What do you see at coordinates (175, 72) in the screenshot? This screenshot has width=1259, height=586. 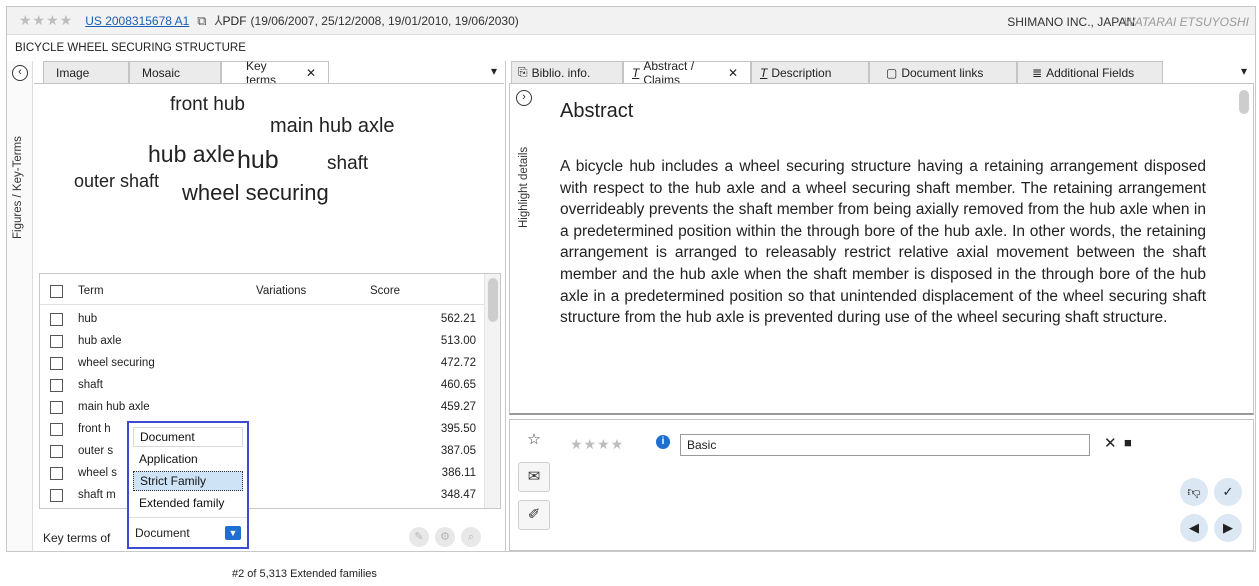 I see `tab-mosaic: Mosaic` at bounding box center [175, 72].